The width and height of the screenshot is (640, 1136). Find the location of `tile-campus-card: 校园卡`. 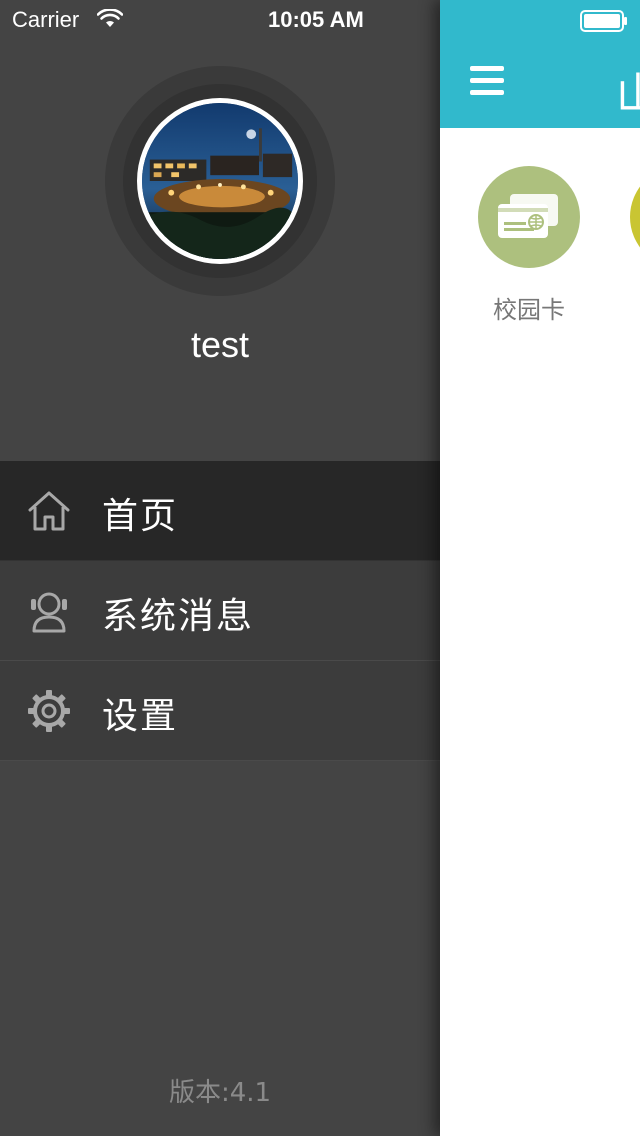

tile-campus-card: 校园卡 is located at coordinates (530, 245).